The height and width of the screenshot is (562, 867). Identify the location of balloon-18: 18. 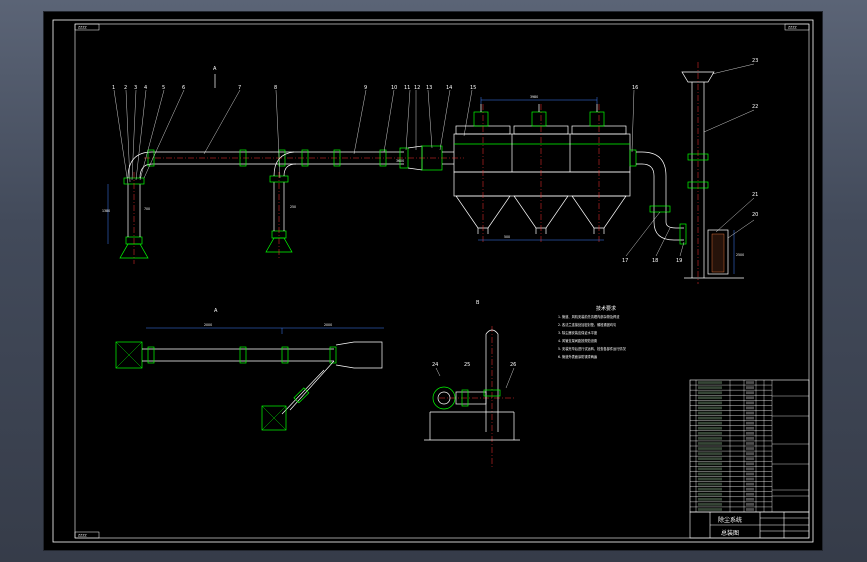
(655, 261).